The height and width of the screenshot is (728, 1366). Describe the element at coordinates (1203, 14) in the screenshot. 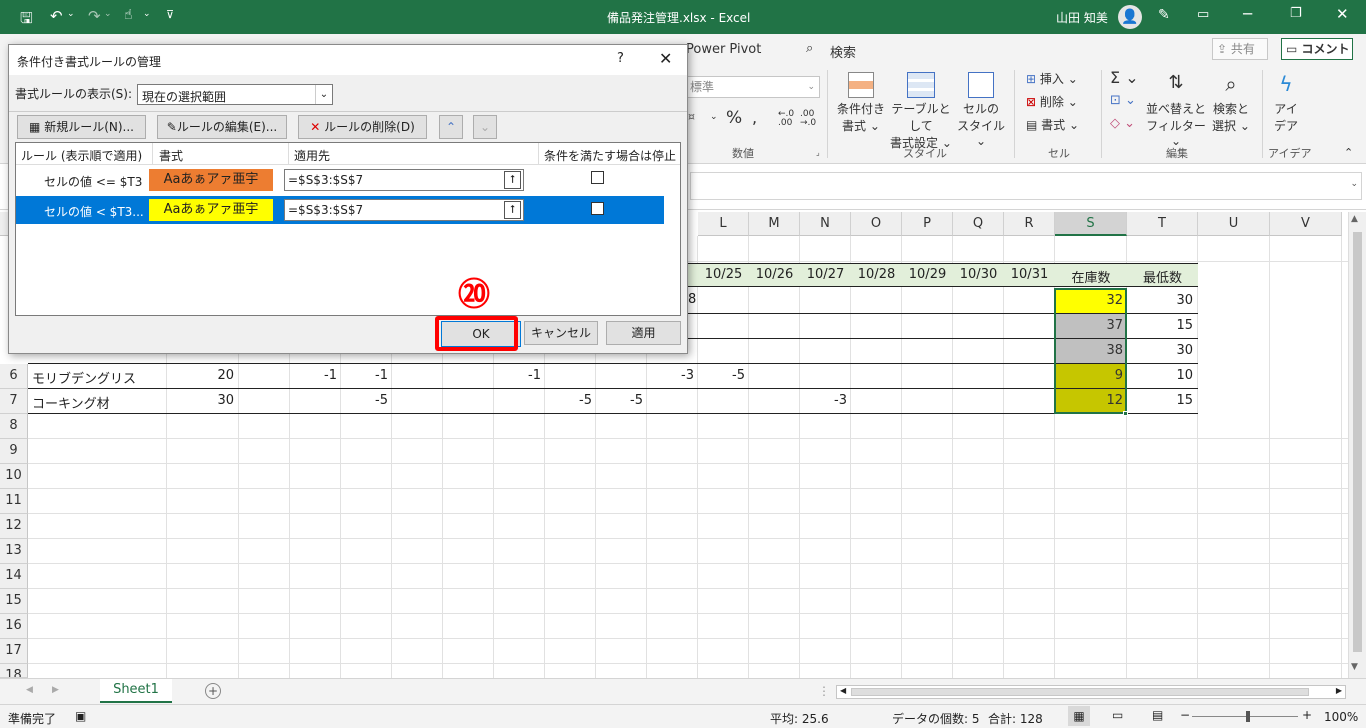

I see `ribbon-display-icon: ▭` at that location.